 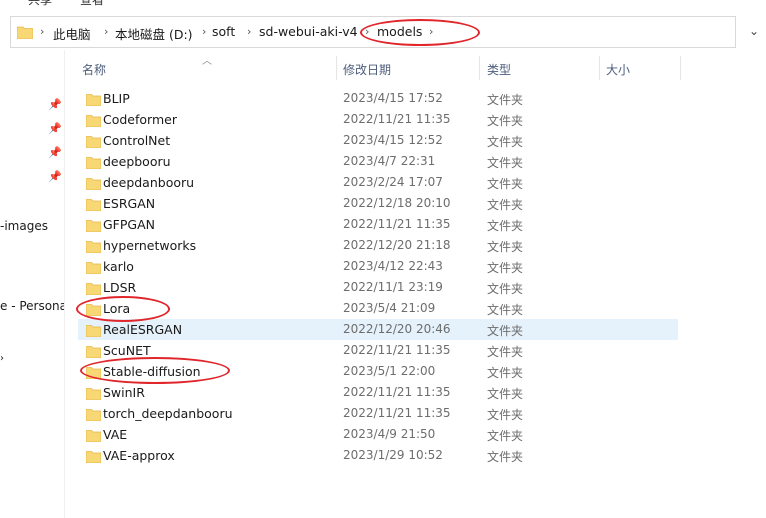 What do you see at coordinates (207, 61) in the screenshot?
I see `sort-up-icon: ︿` at bounding box center [207, 61].